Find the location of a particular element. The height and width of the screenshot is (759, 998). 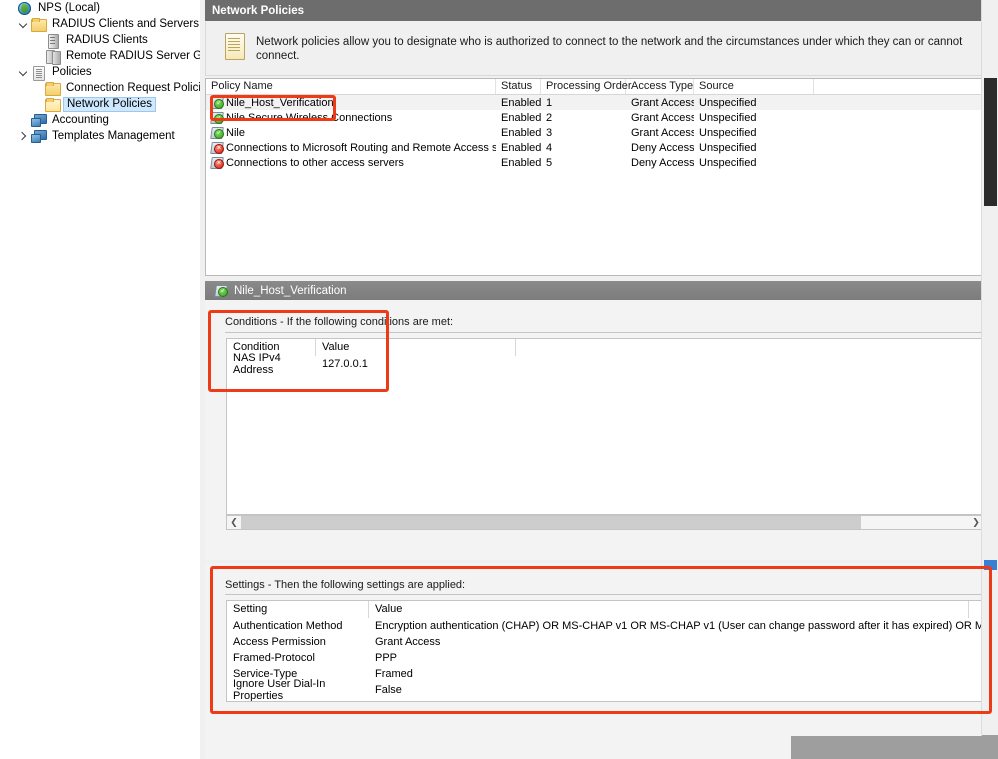

sidebar-item-label: Templates Management is located at coordinates (113, 135).